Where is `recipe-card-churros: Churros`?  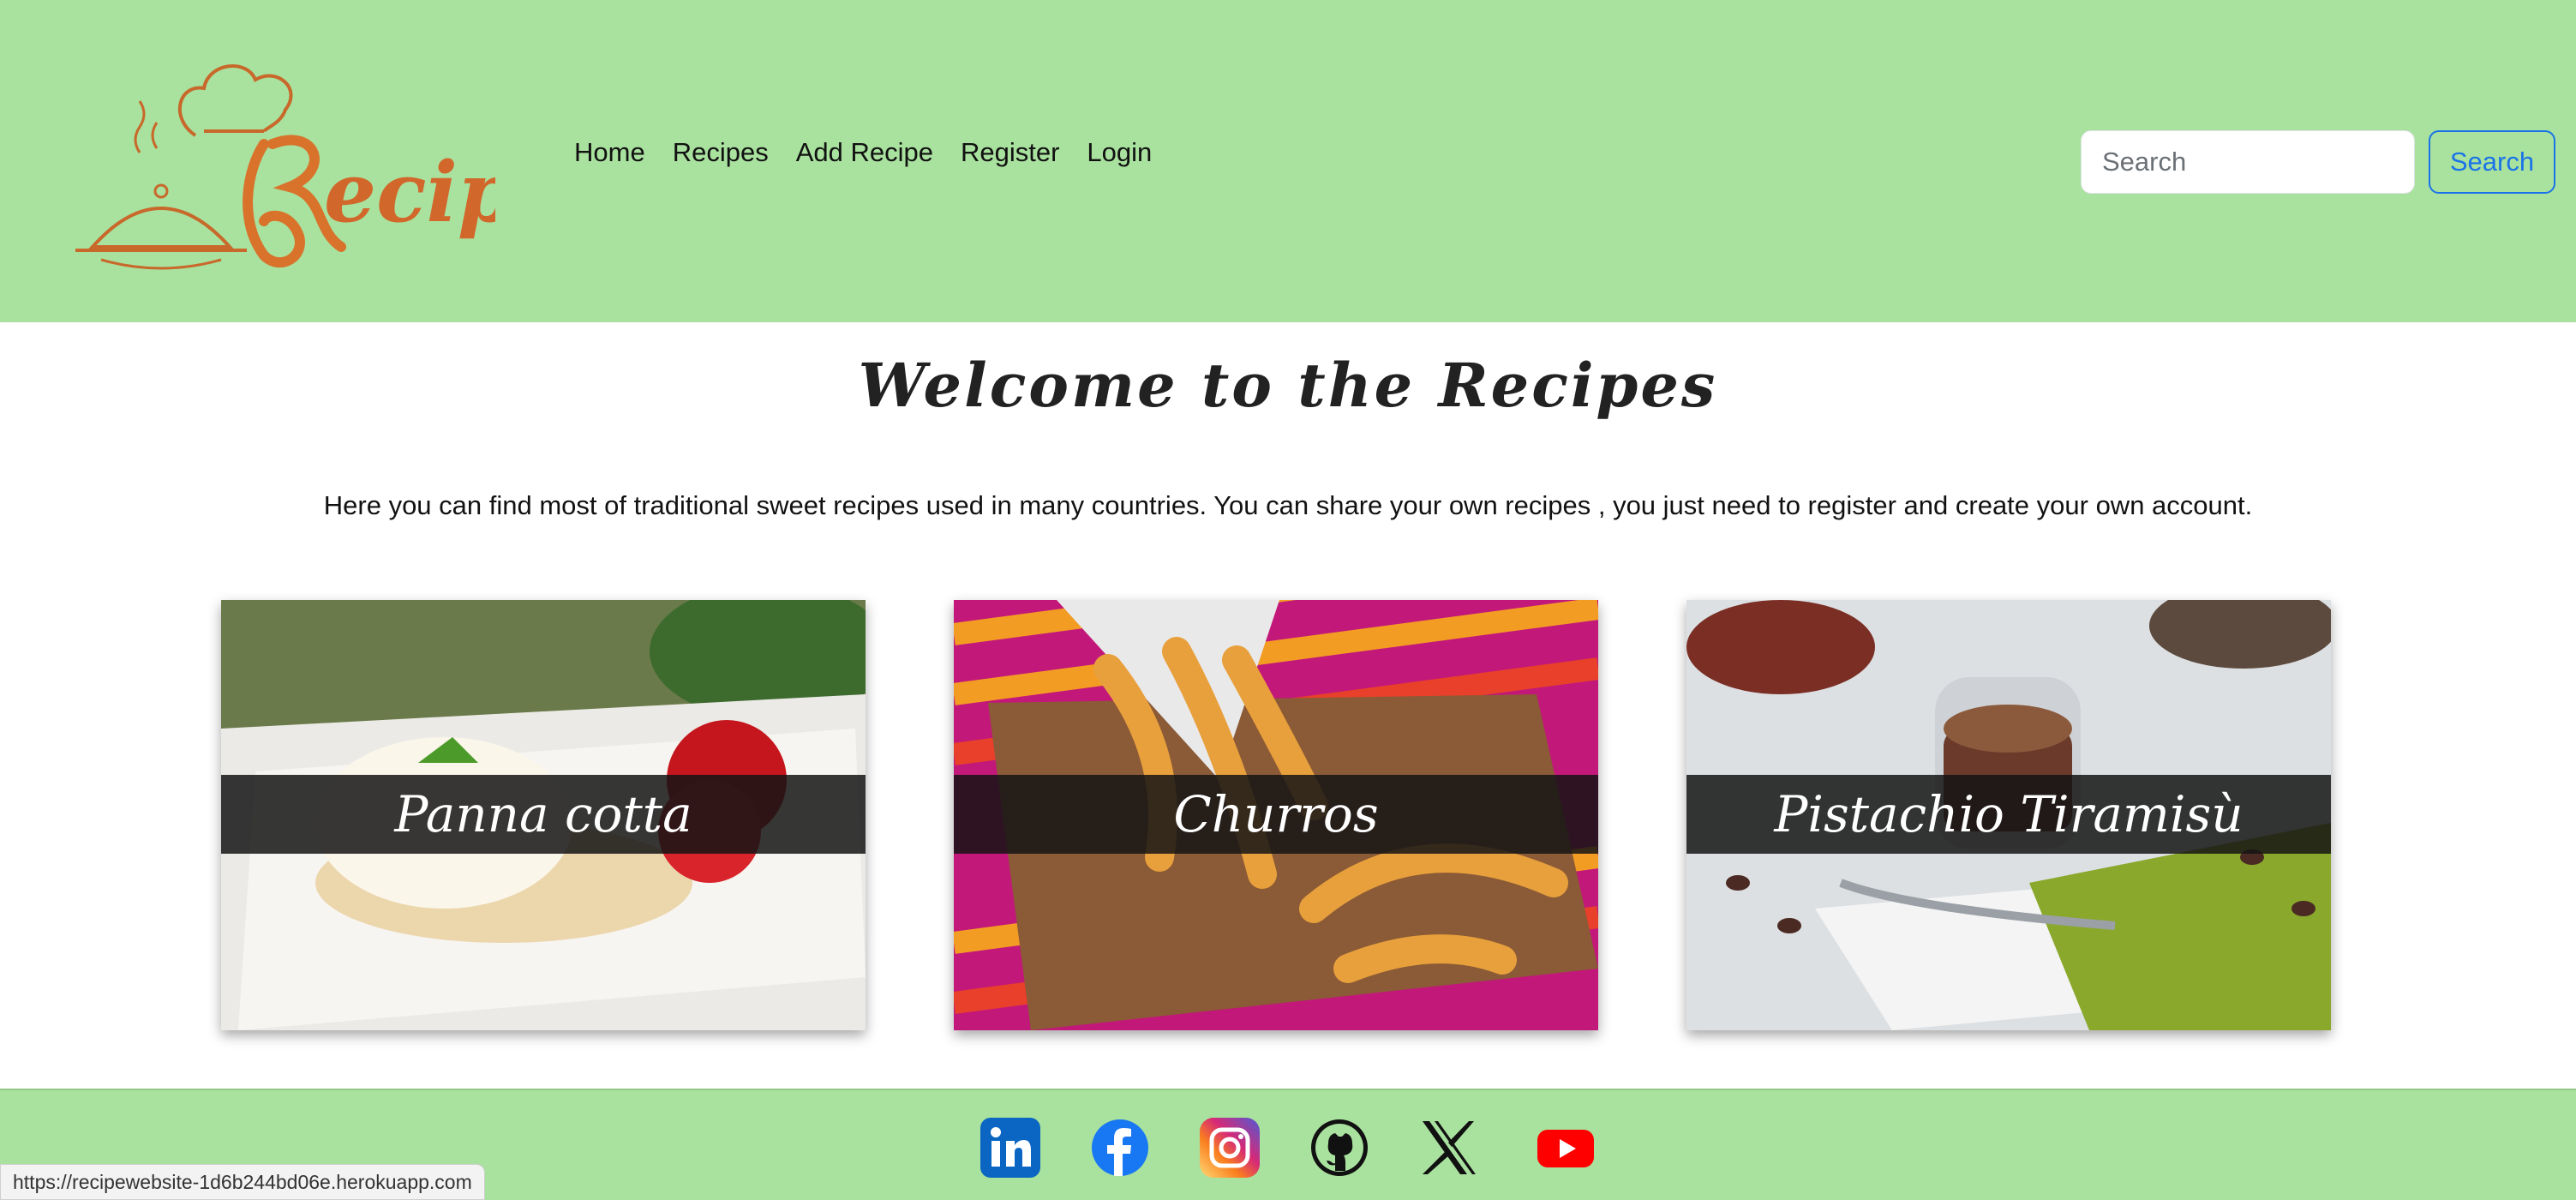 recipe-card-churros: Churros is located at coordinates (1276, 815).